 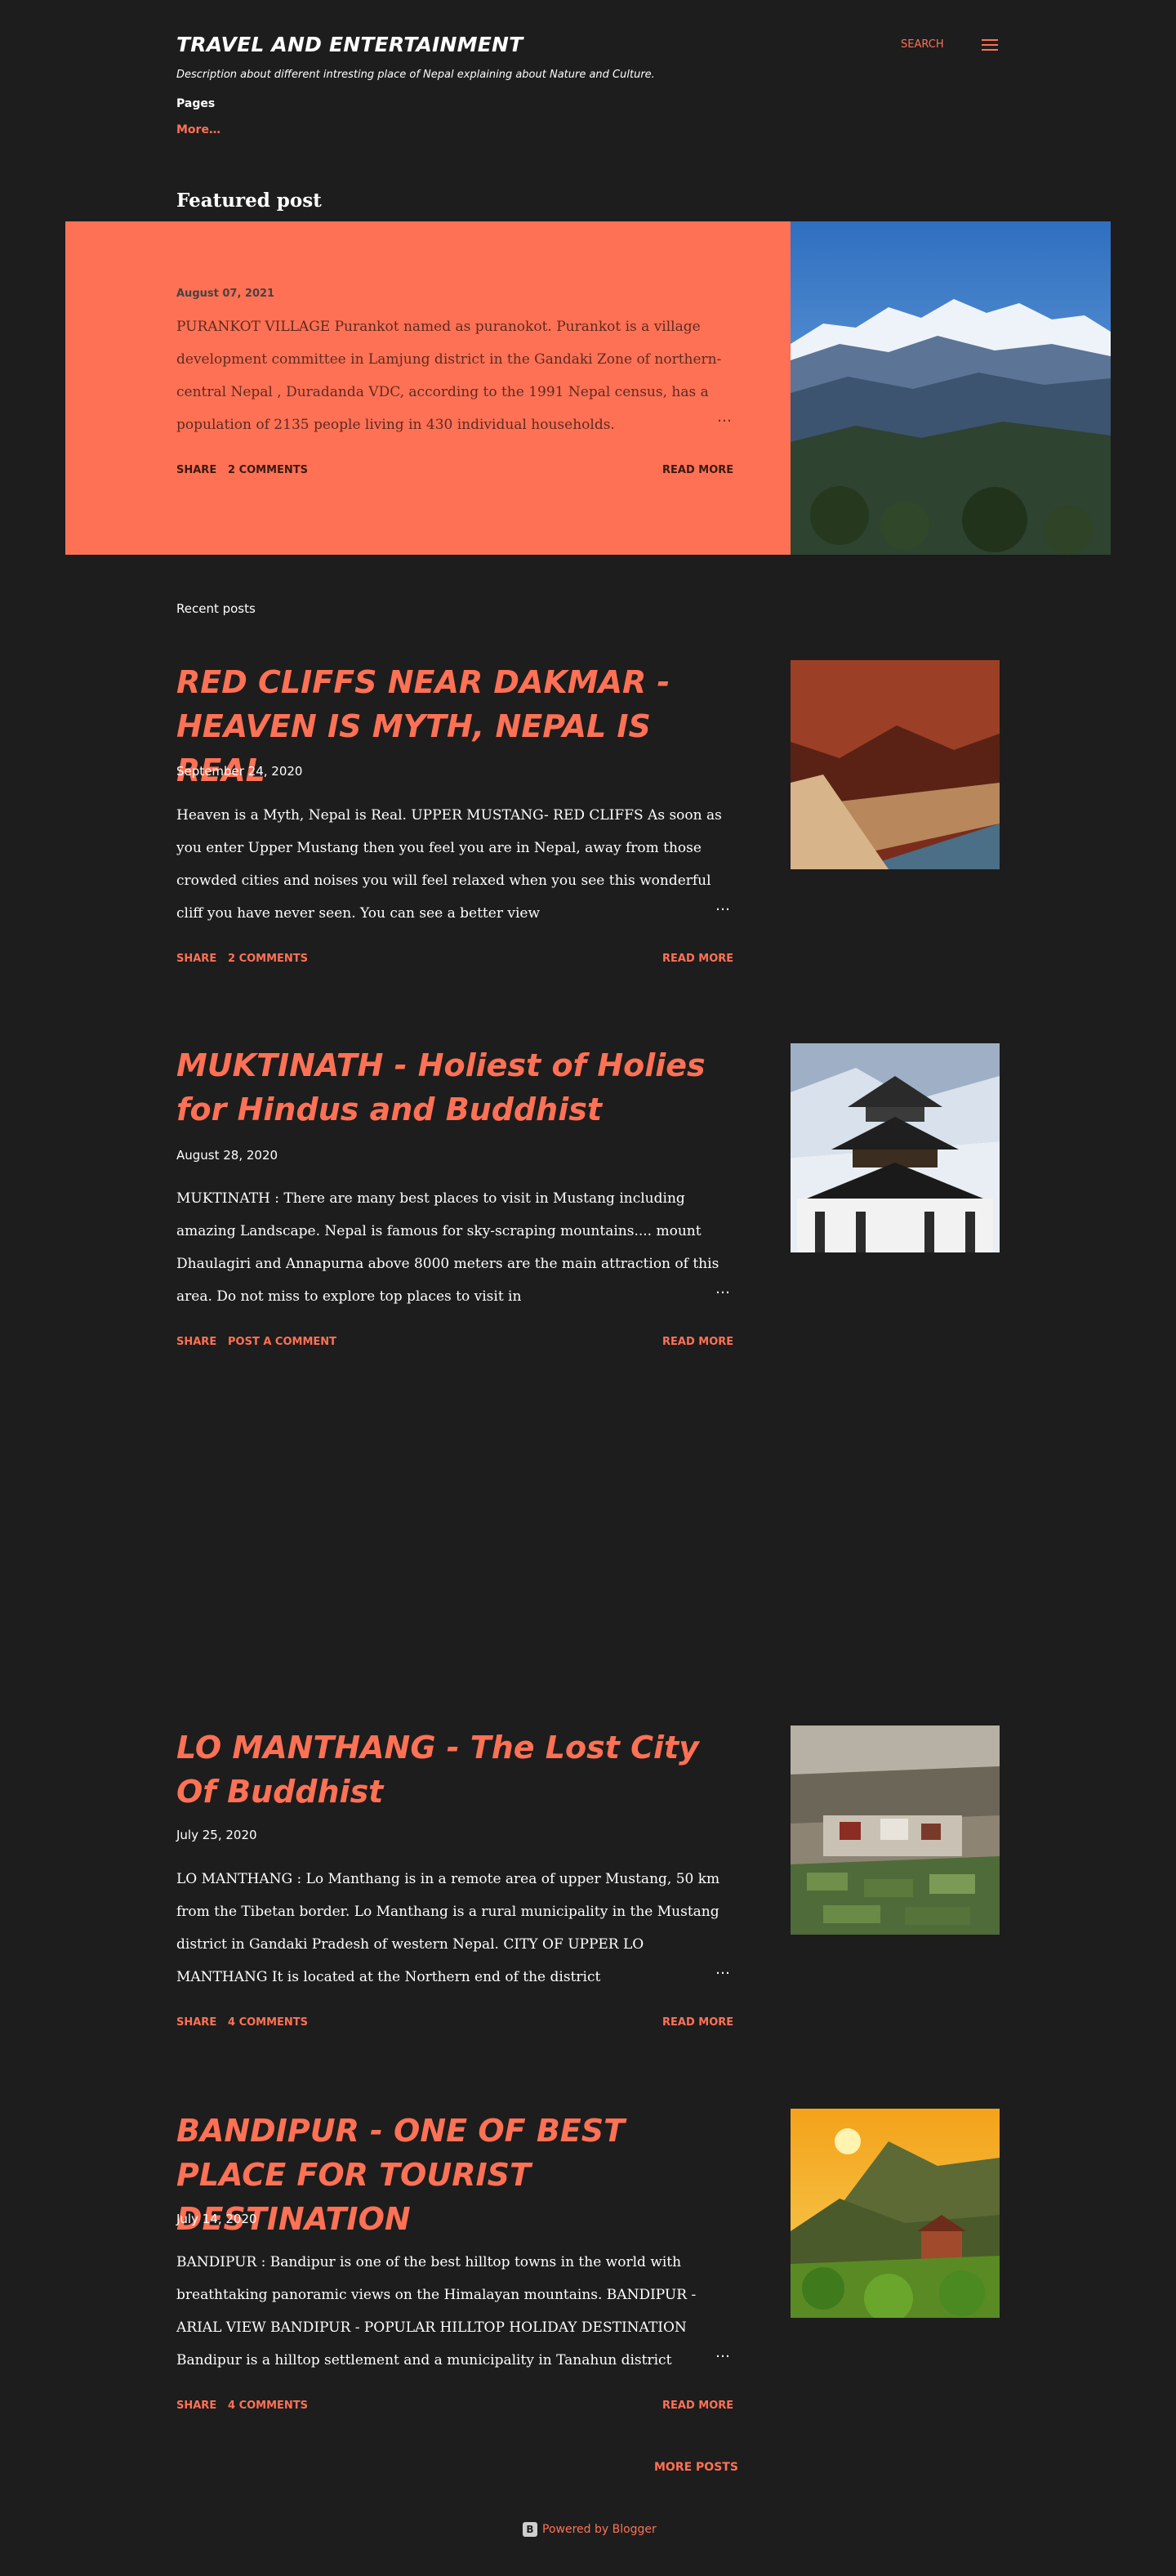 What do you see at coordinates (217, 2219) in the screenshot?
I see `post-date: July 14, 2020` at bounding box center [217, 2219].